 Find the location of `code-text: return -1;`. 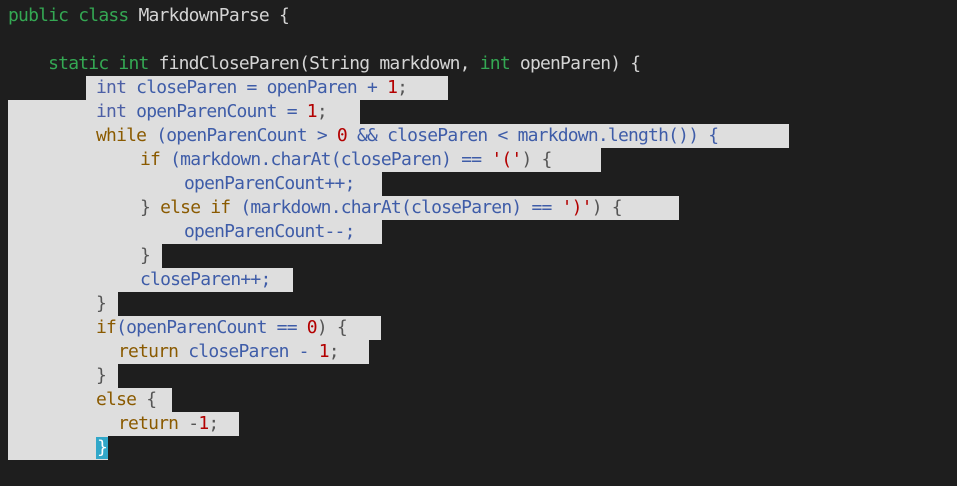

code-text: return -1; is located at coordinates (168, 424).